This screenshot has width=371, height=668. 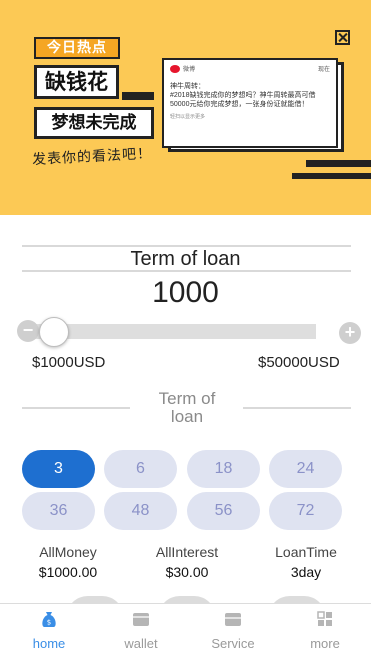 I want to click on amount-slider-thumb, so click(x=54, y=332).